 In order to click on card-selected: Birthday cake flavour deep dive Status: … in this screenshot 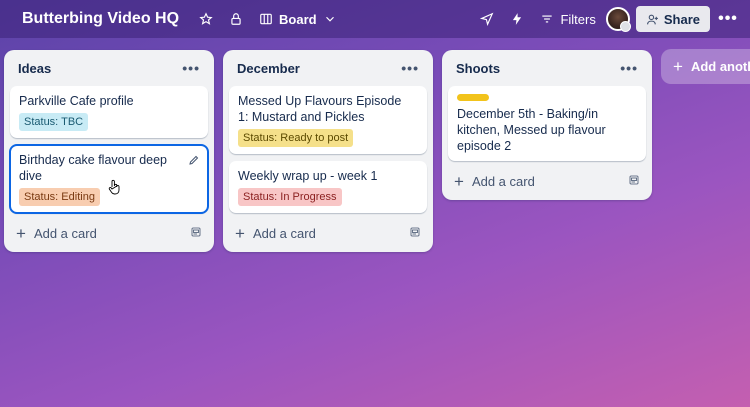, I will do `click(109, 179)`.